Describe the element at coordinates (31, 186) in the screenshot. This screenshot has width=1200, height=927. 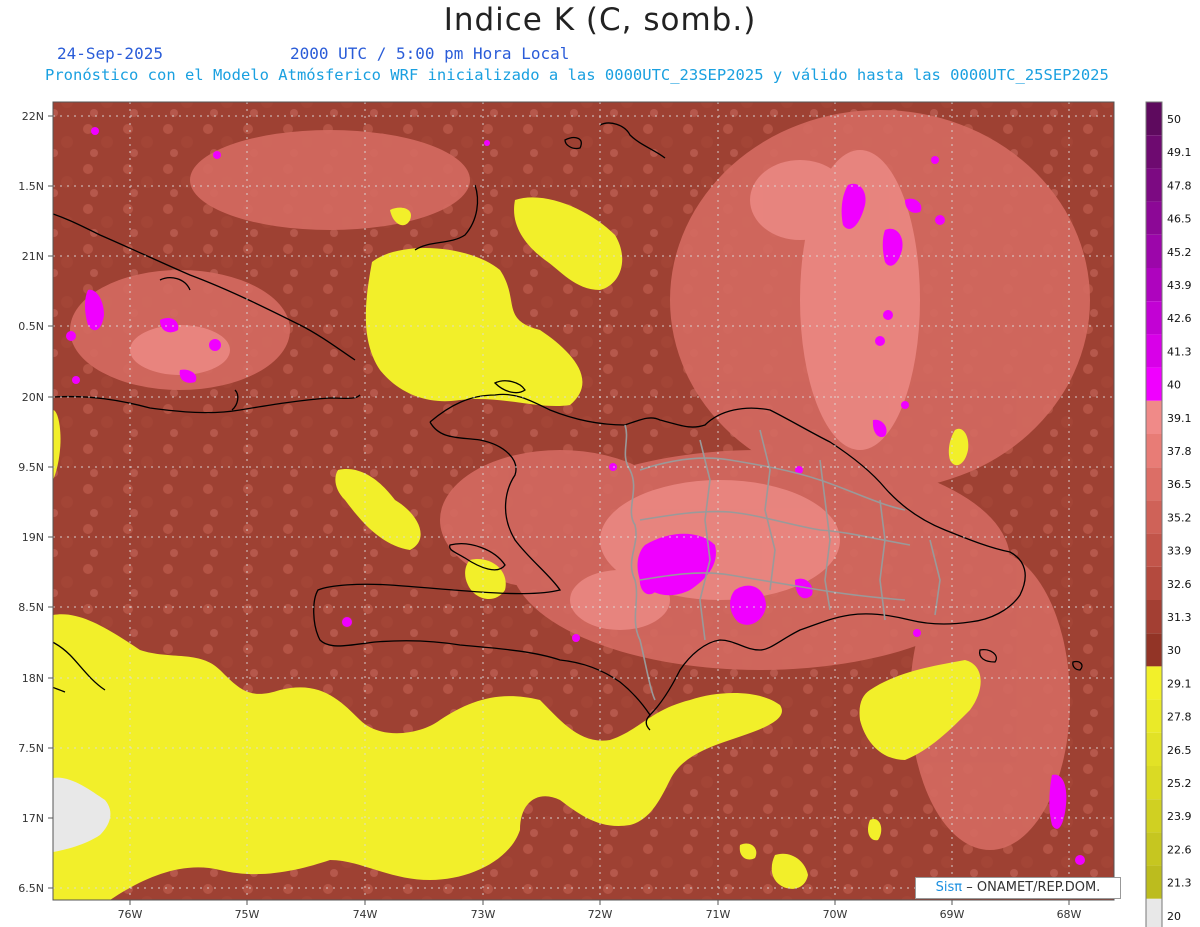
I see `lat-label: 1.5N` at that location.